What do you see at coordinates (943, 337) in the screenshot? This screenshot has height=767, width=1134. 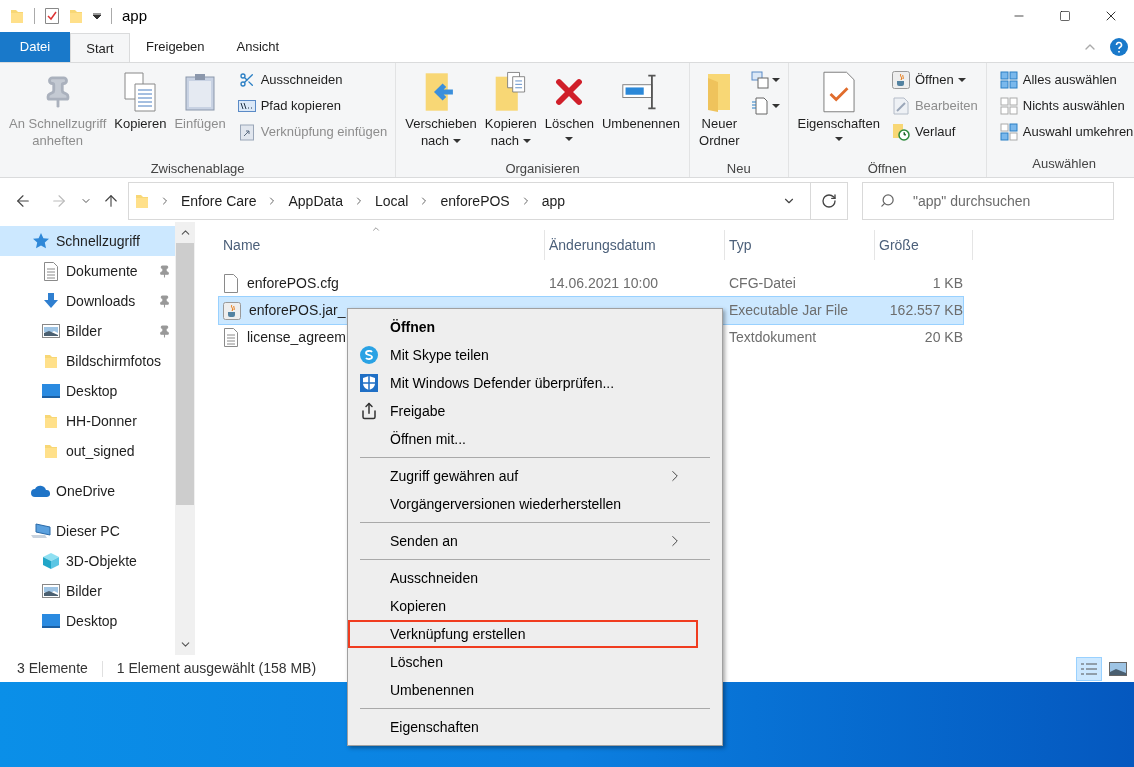 I see `size-cell-text: 20 KB` at bounding box center [943, 337].